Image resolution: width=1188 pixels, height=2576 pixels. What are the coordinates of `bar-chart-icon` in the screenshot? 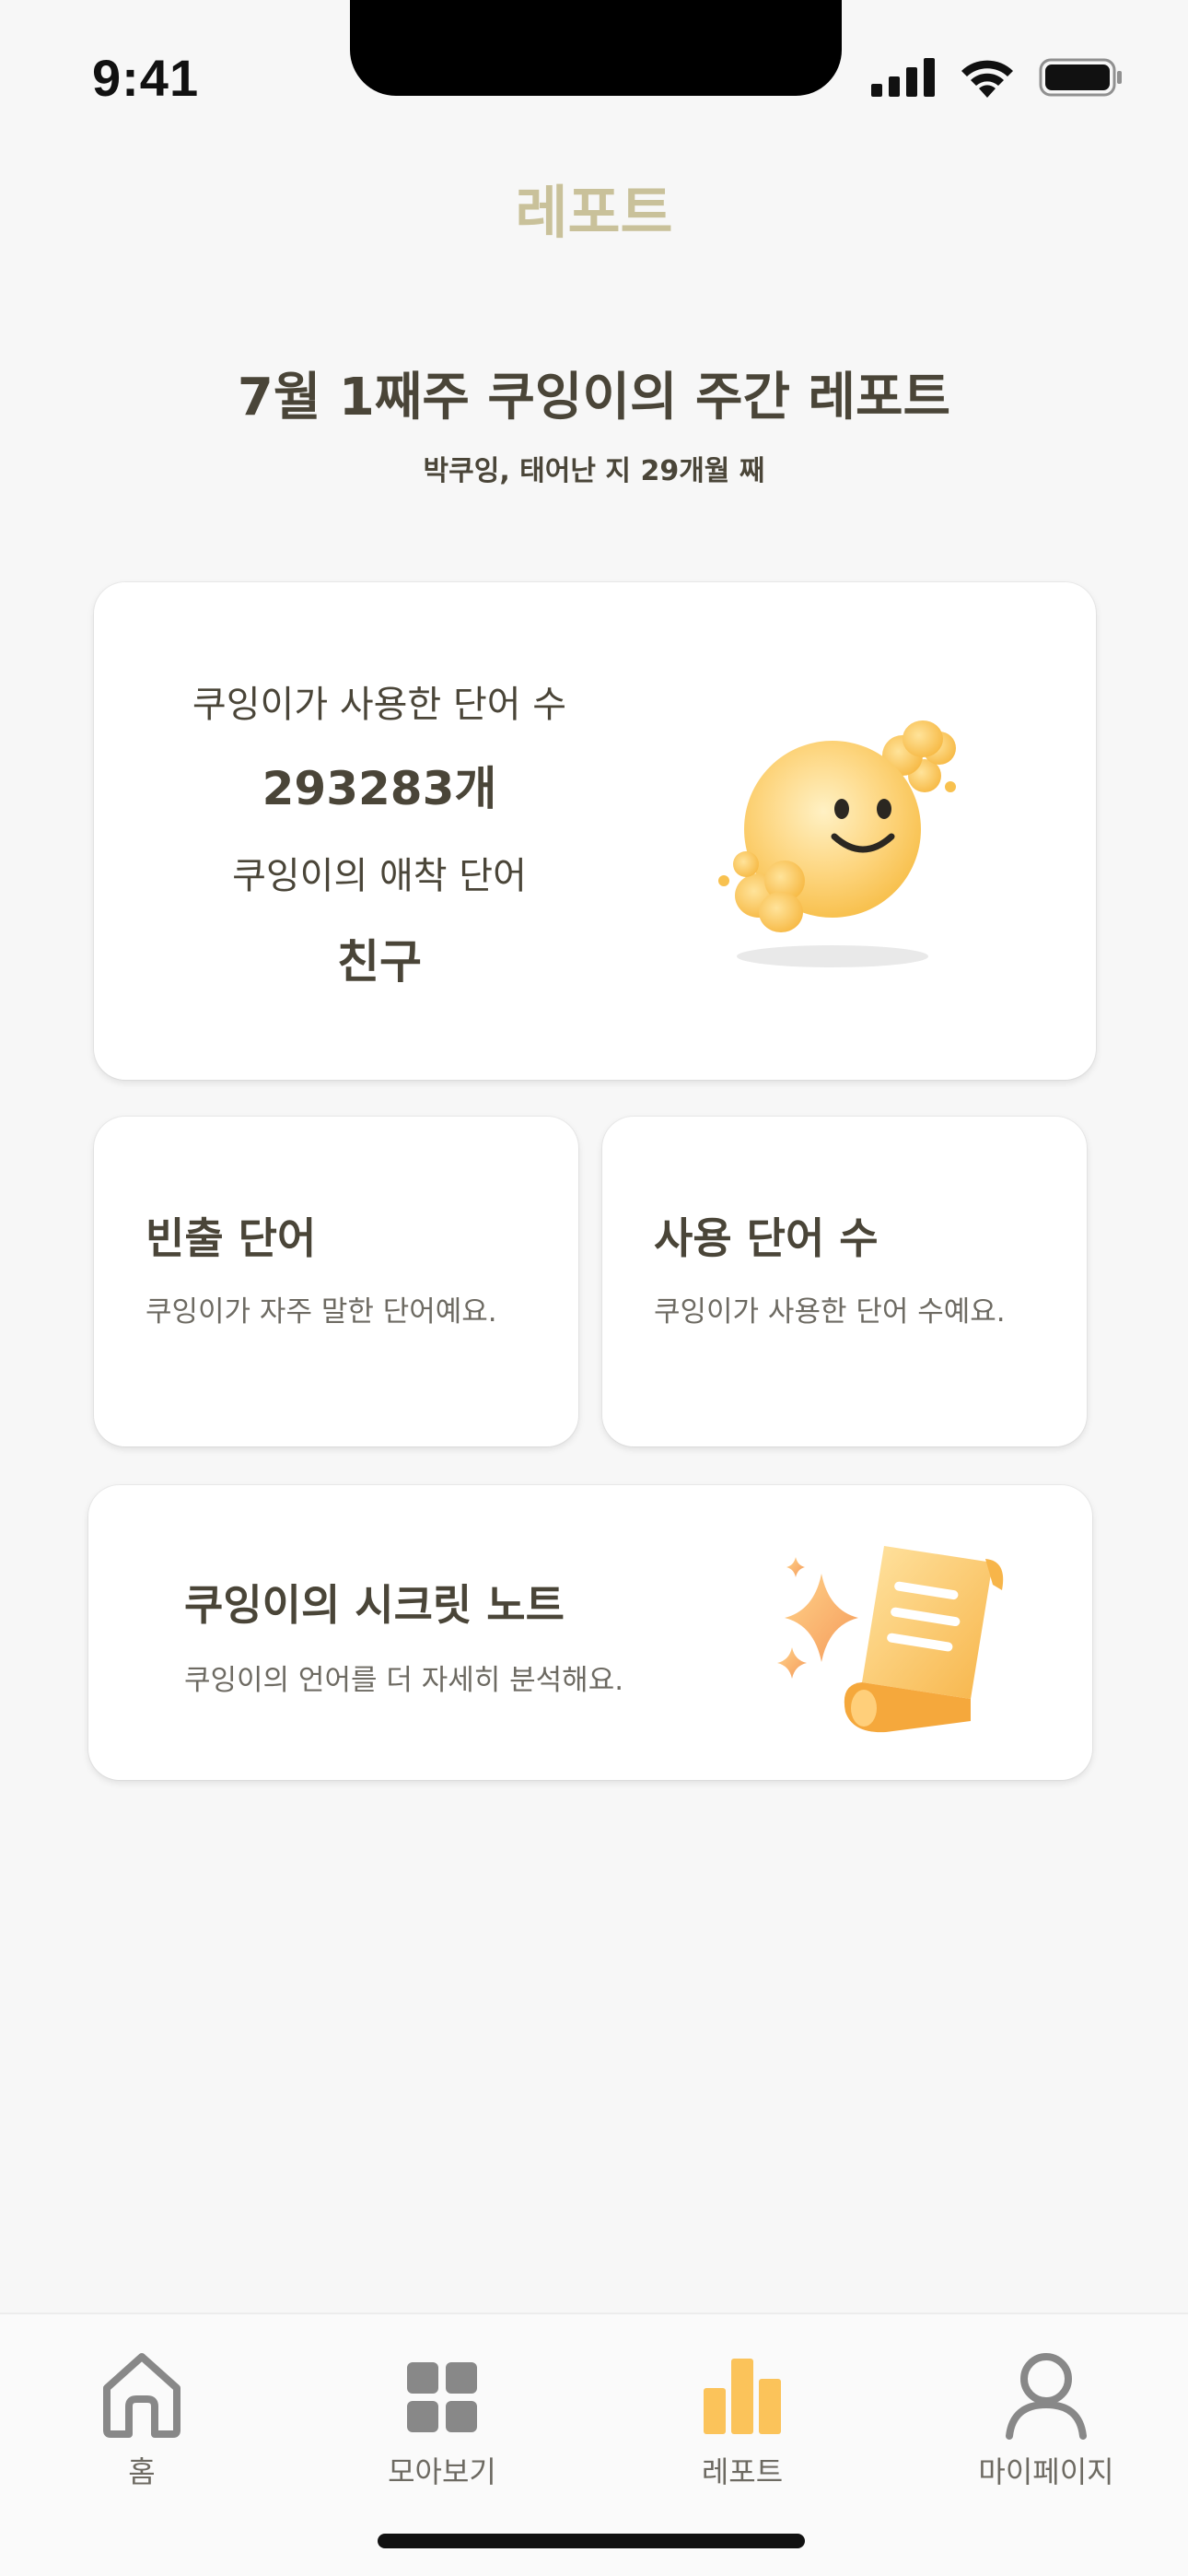 It's located at (742, 2396).